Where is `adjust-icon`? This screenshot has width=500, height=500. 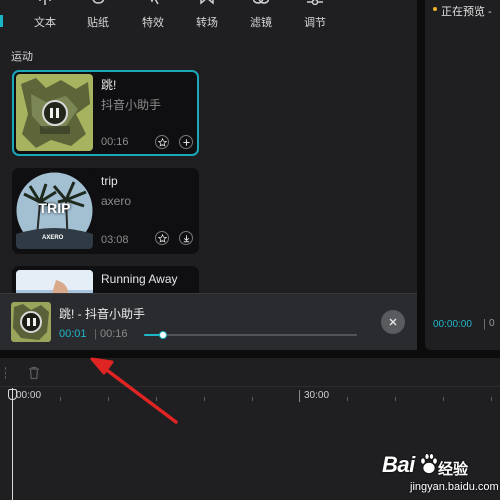 adjust-icon is located at coordinates (315, 2).